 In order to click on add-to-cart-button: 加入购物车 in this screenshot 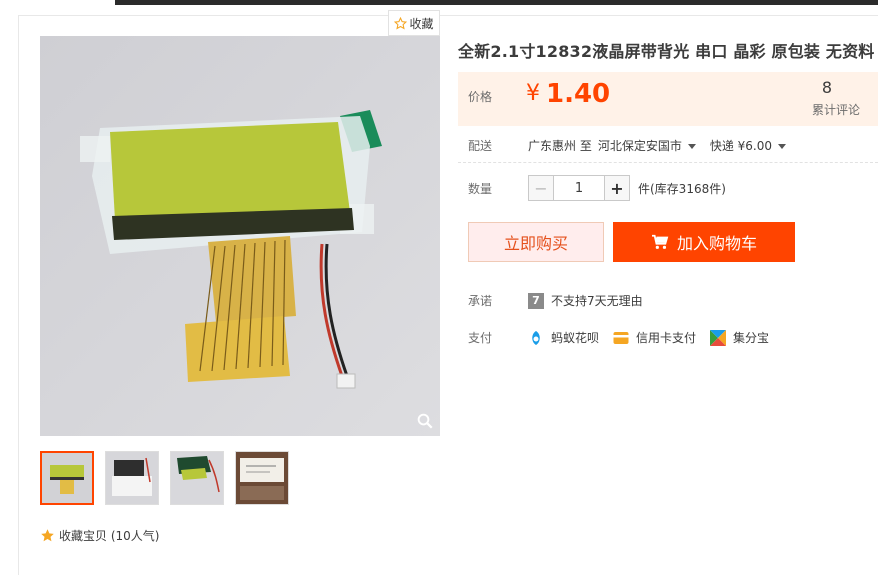, I will do `click(704, 242)`.